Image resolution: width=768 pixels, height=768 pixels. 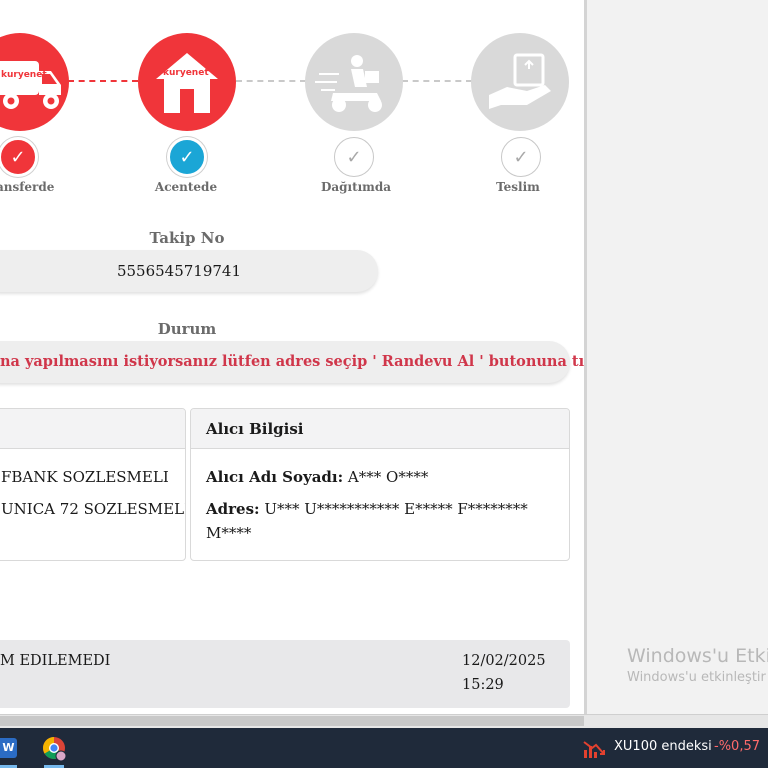 I want to click on windows-taskbar: W XU100 endeksi -%0,57, so click(x=384, y=748).